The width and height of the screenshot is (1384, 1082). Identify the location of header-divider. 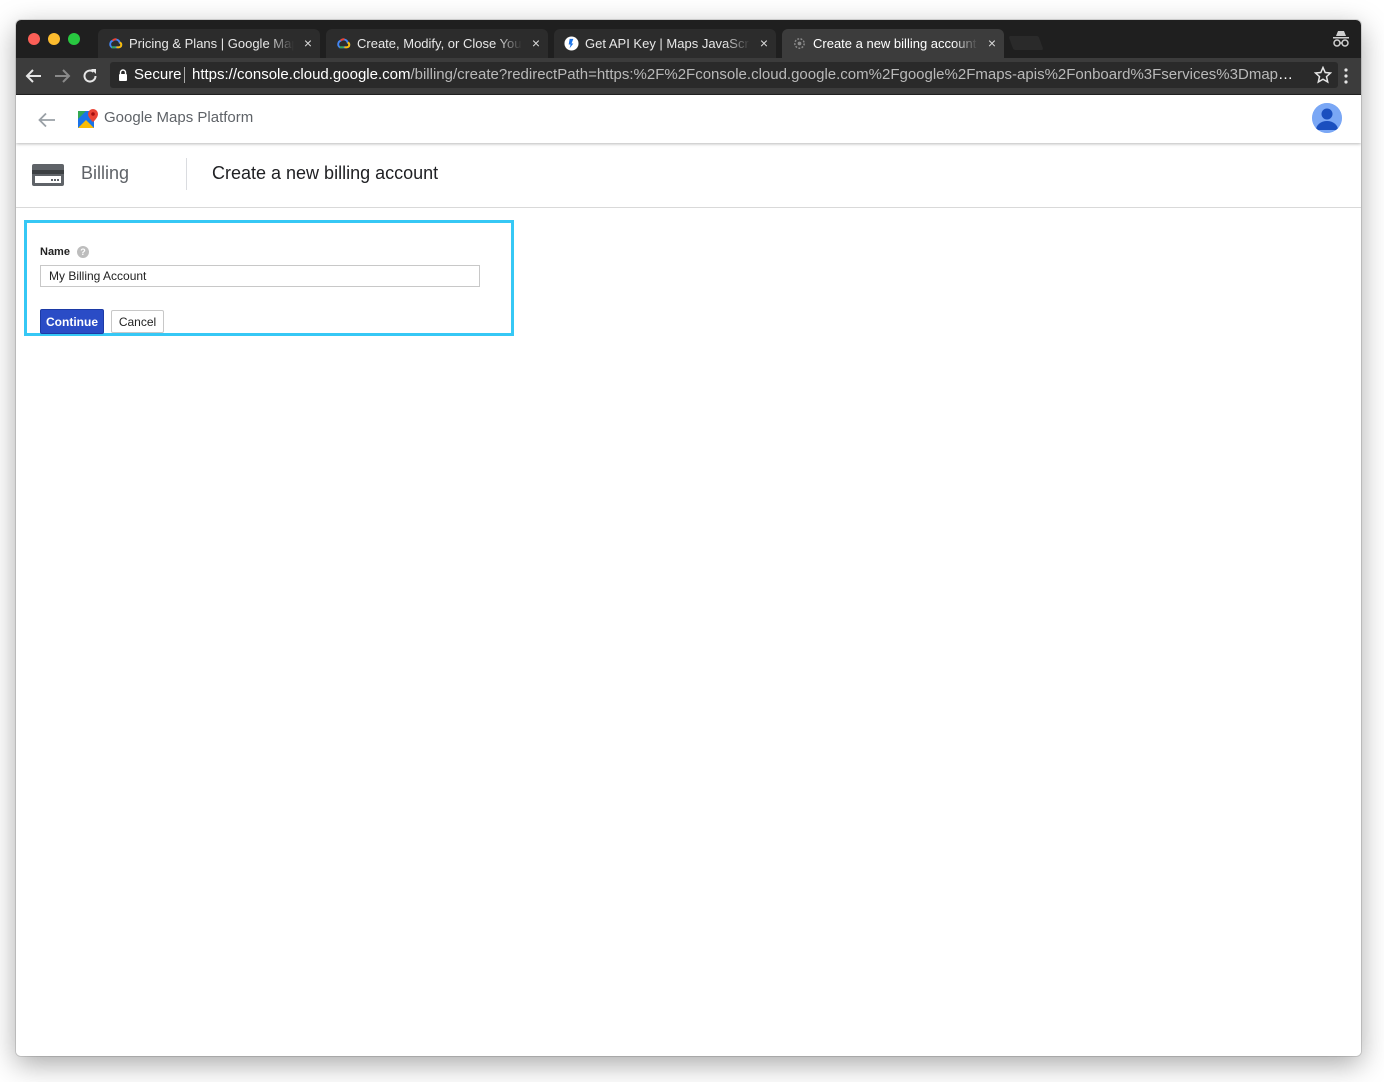
(186, 174).